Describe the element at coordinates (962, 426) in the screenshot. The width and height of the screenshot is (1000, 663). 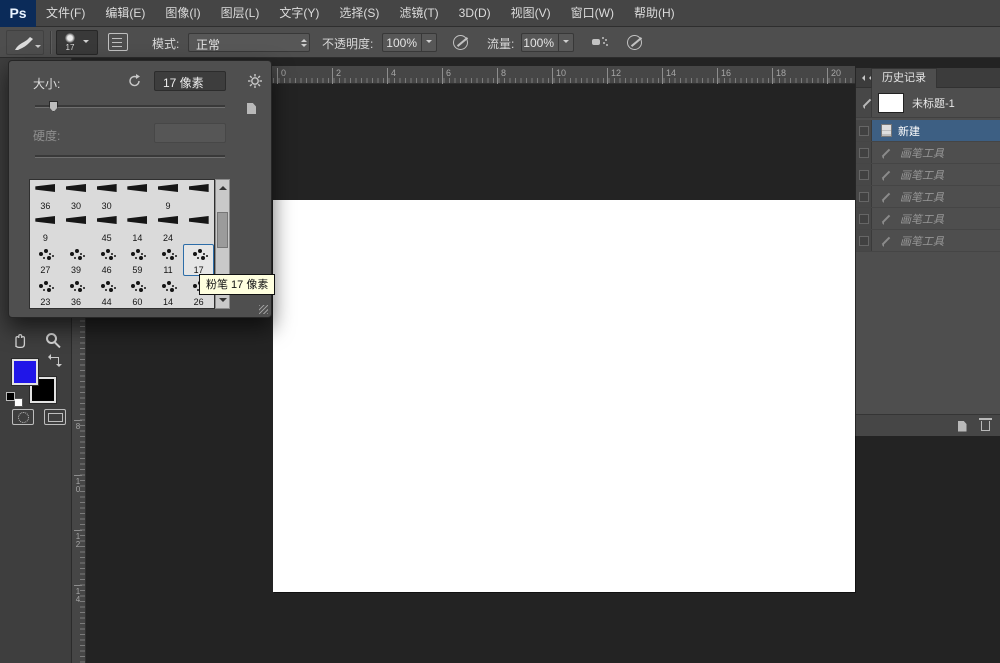
I see `new-document-from-state-button` at that location.